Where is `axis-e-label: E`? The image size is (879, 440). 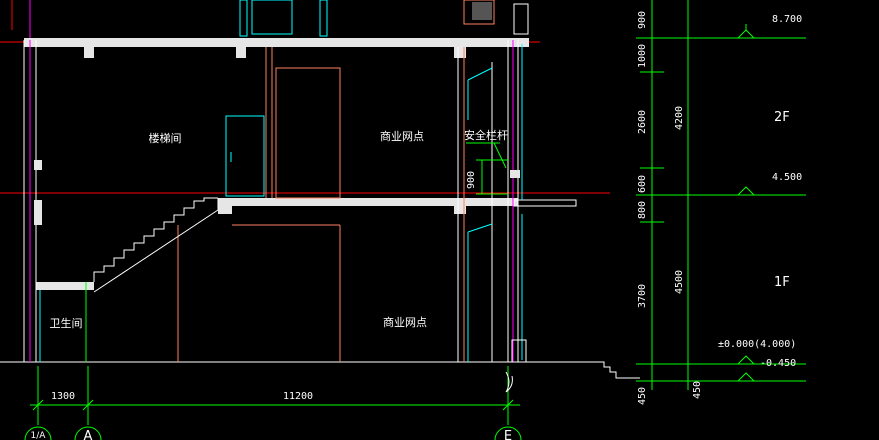
axis-e-label: E is located at coordinates (508, 434).